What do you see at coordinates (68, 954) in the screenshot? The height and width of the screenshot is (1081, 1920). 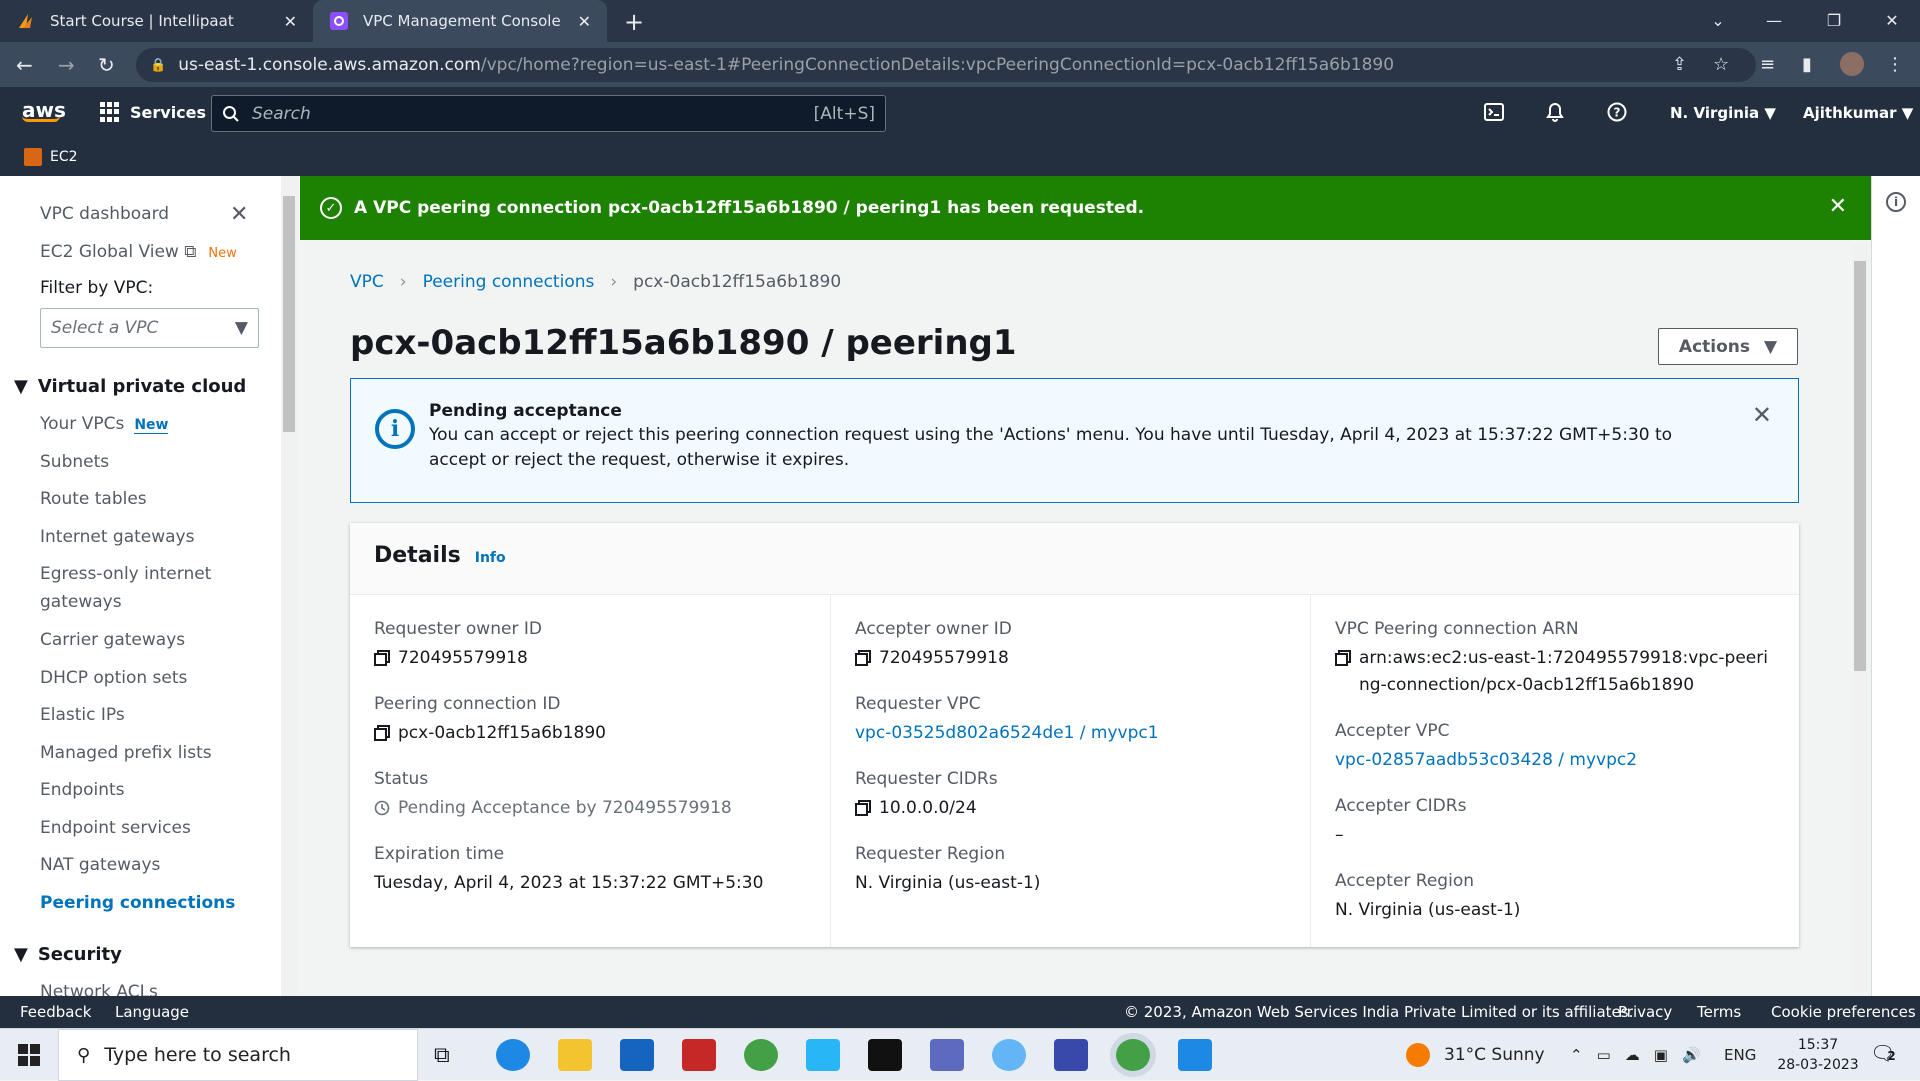 I see `section-security: ▼ Security` at bounding box center [68, 954].